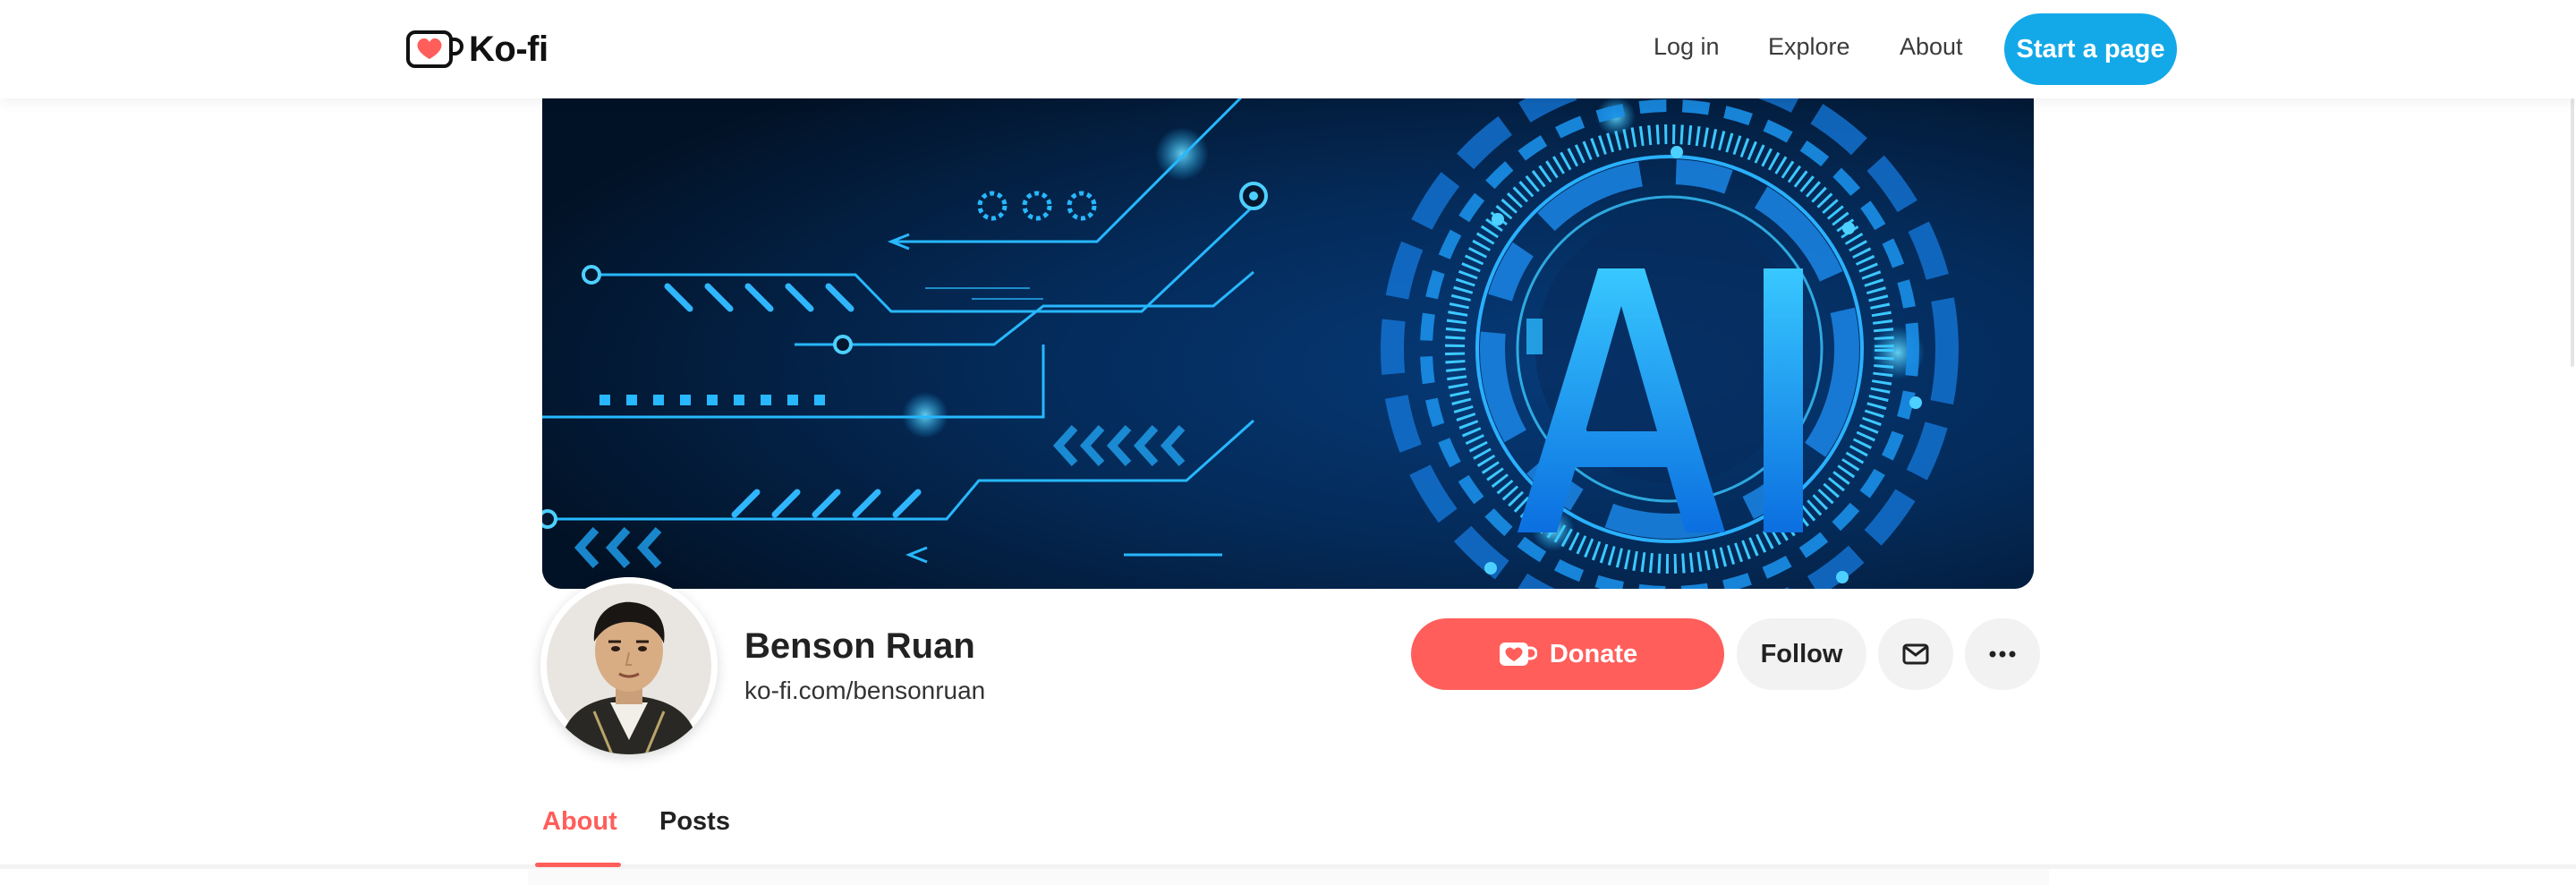 This screenshot has height=885, width=2576. I want to click on profile-avatar, so click(629, 665).